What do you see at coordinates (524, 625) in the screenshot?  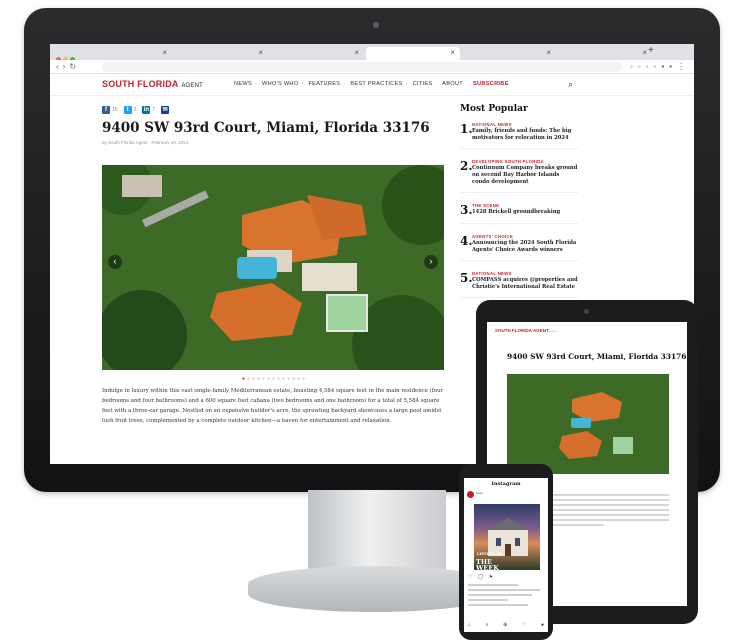 I see `heart-icon: ♡` at bounding box center [524, 625].